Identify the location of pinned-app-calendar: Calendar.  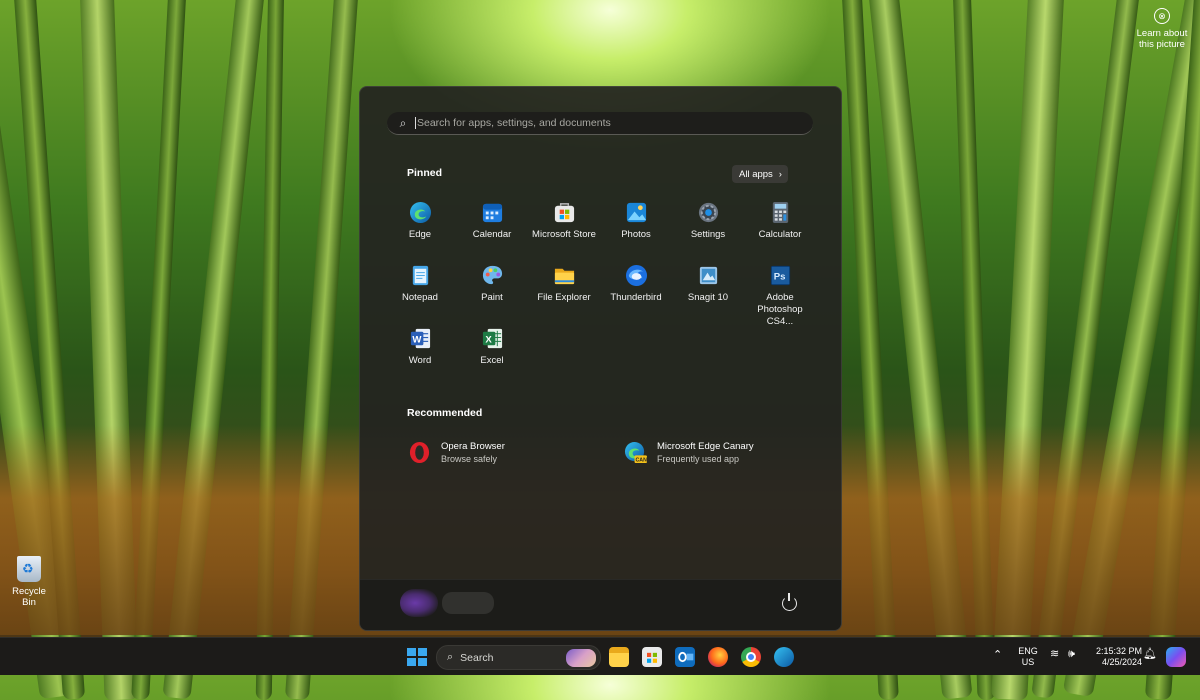
(492, 221).